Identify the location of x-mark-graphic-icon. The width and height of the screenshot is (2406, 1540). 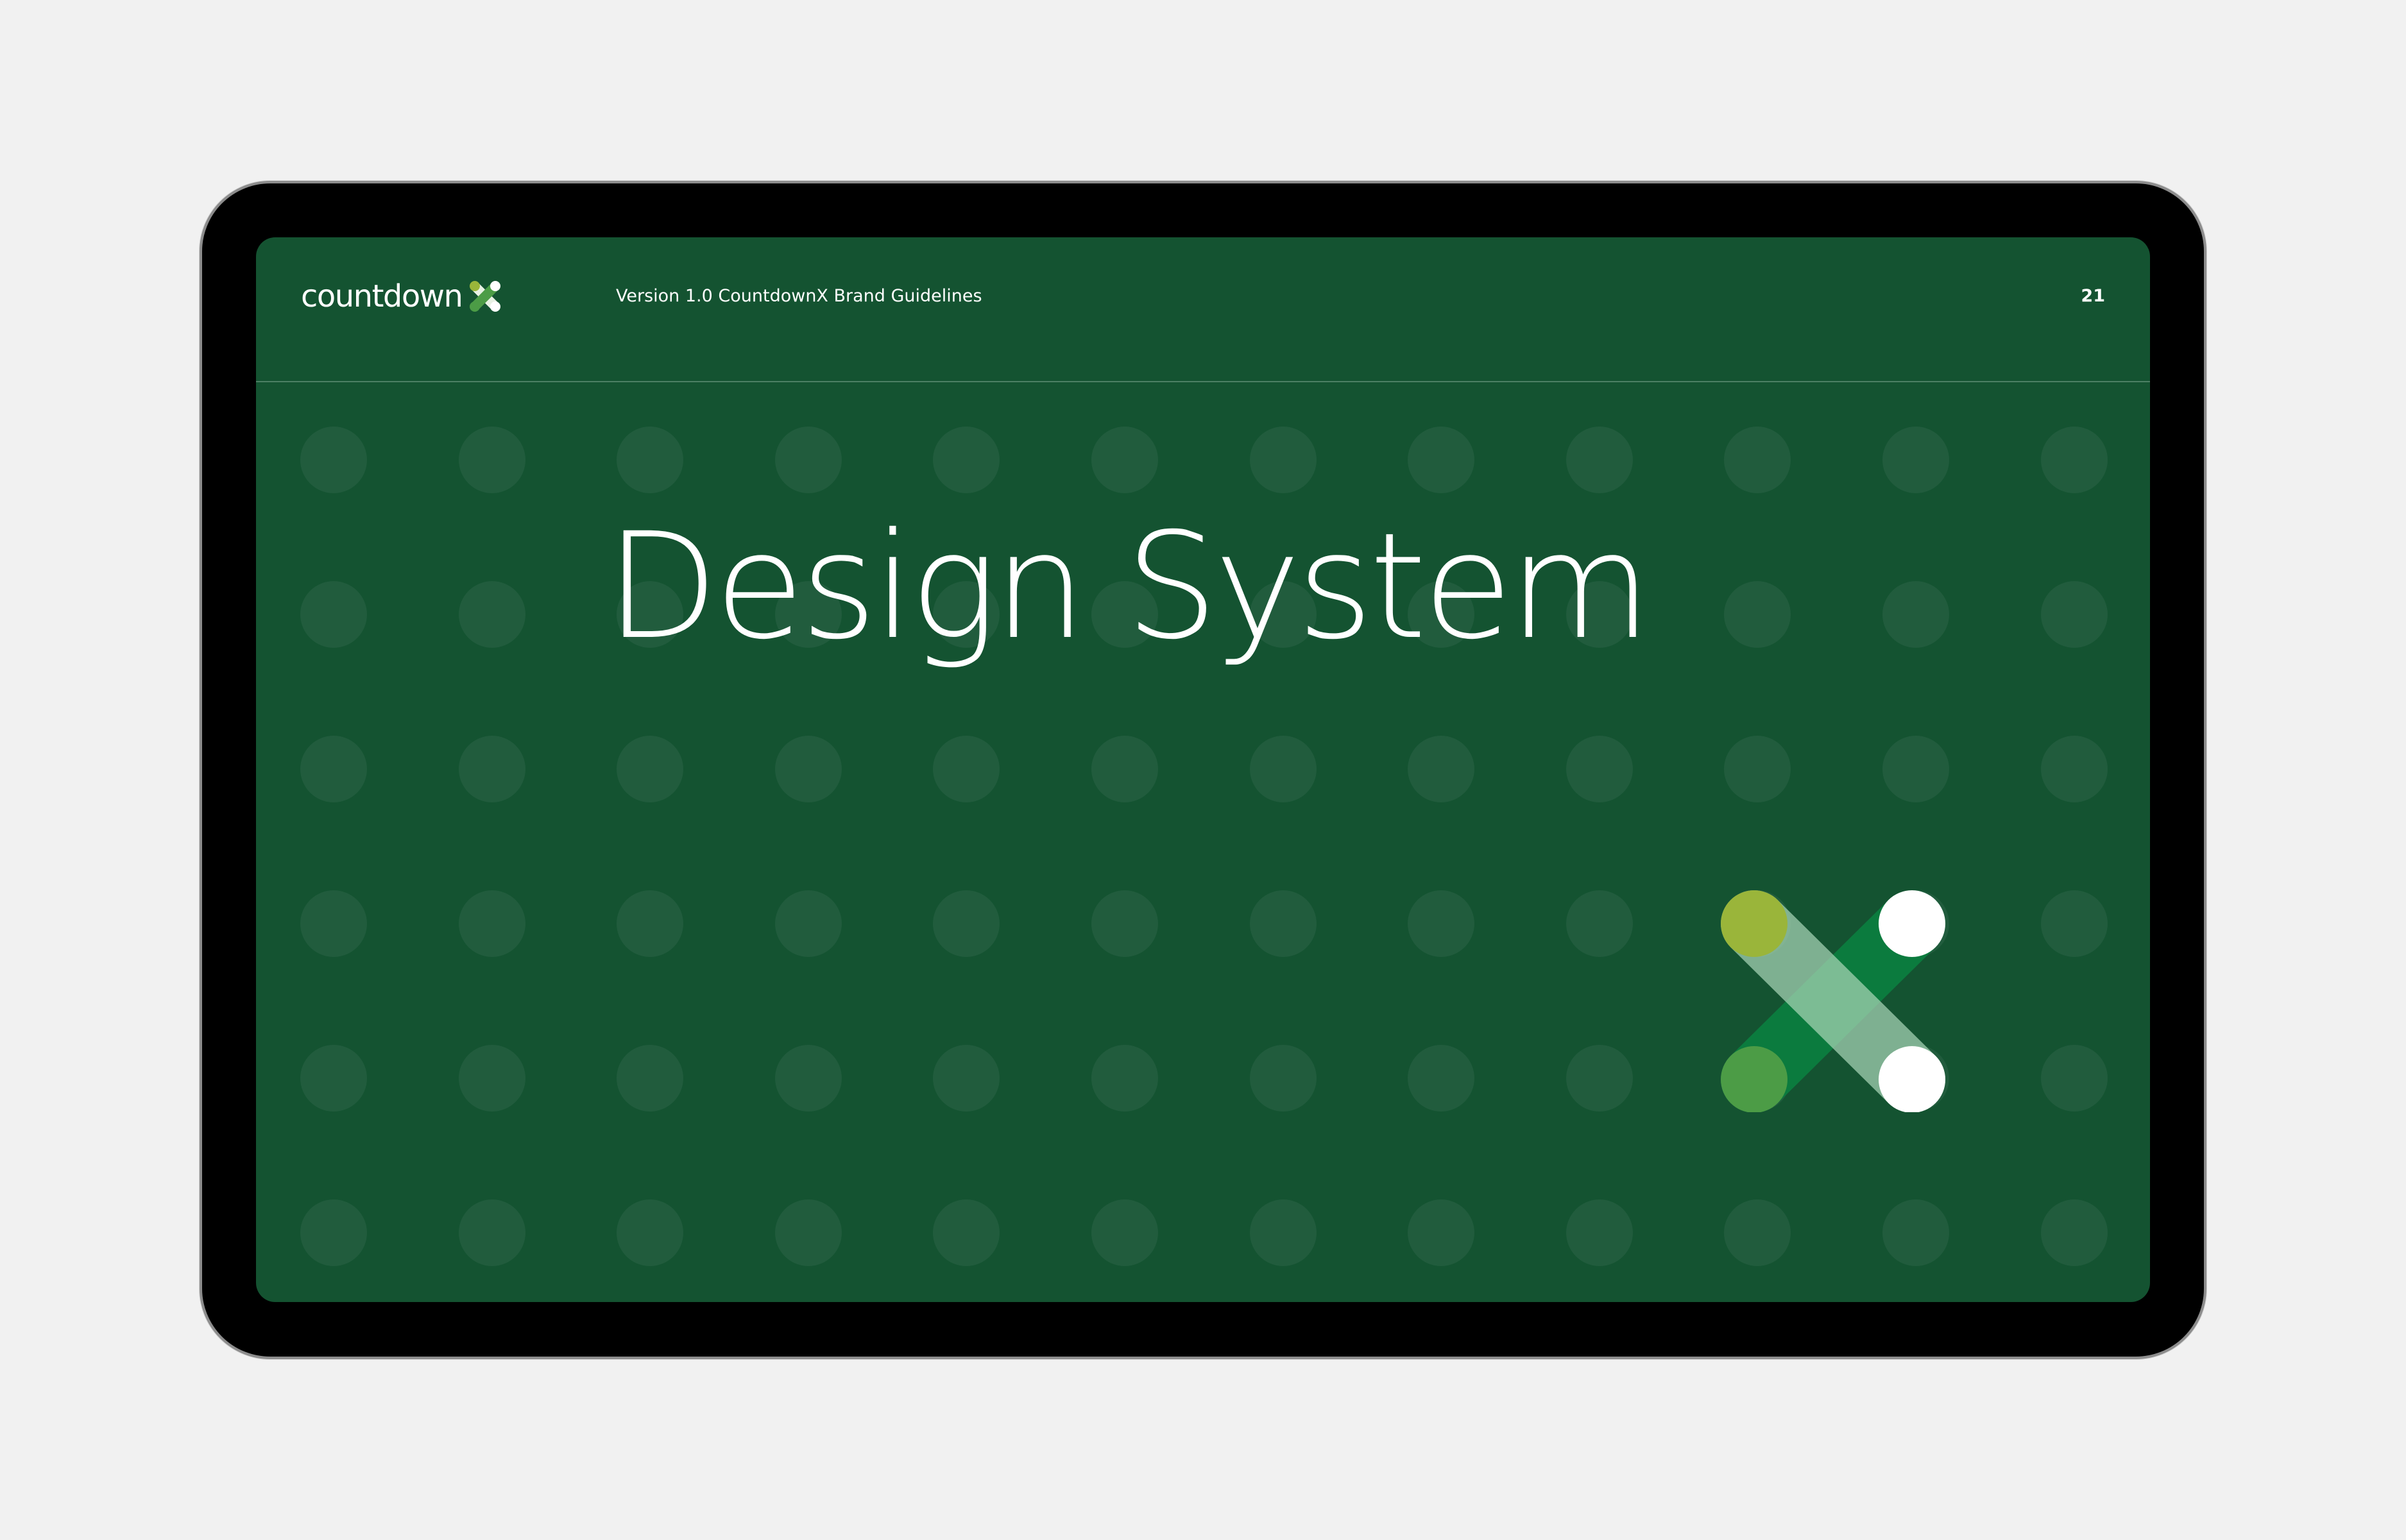
(1833, 1001).